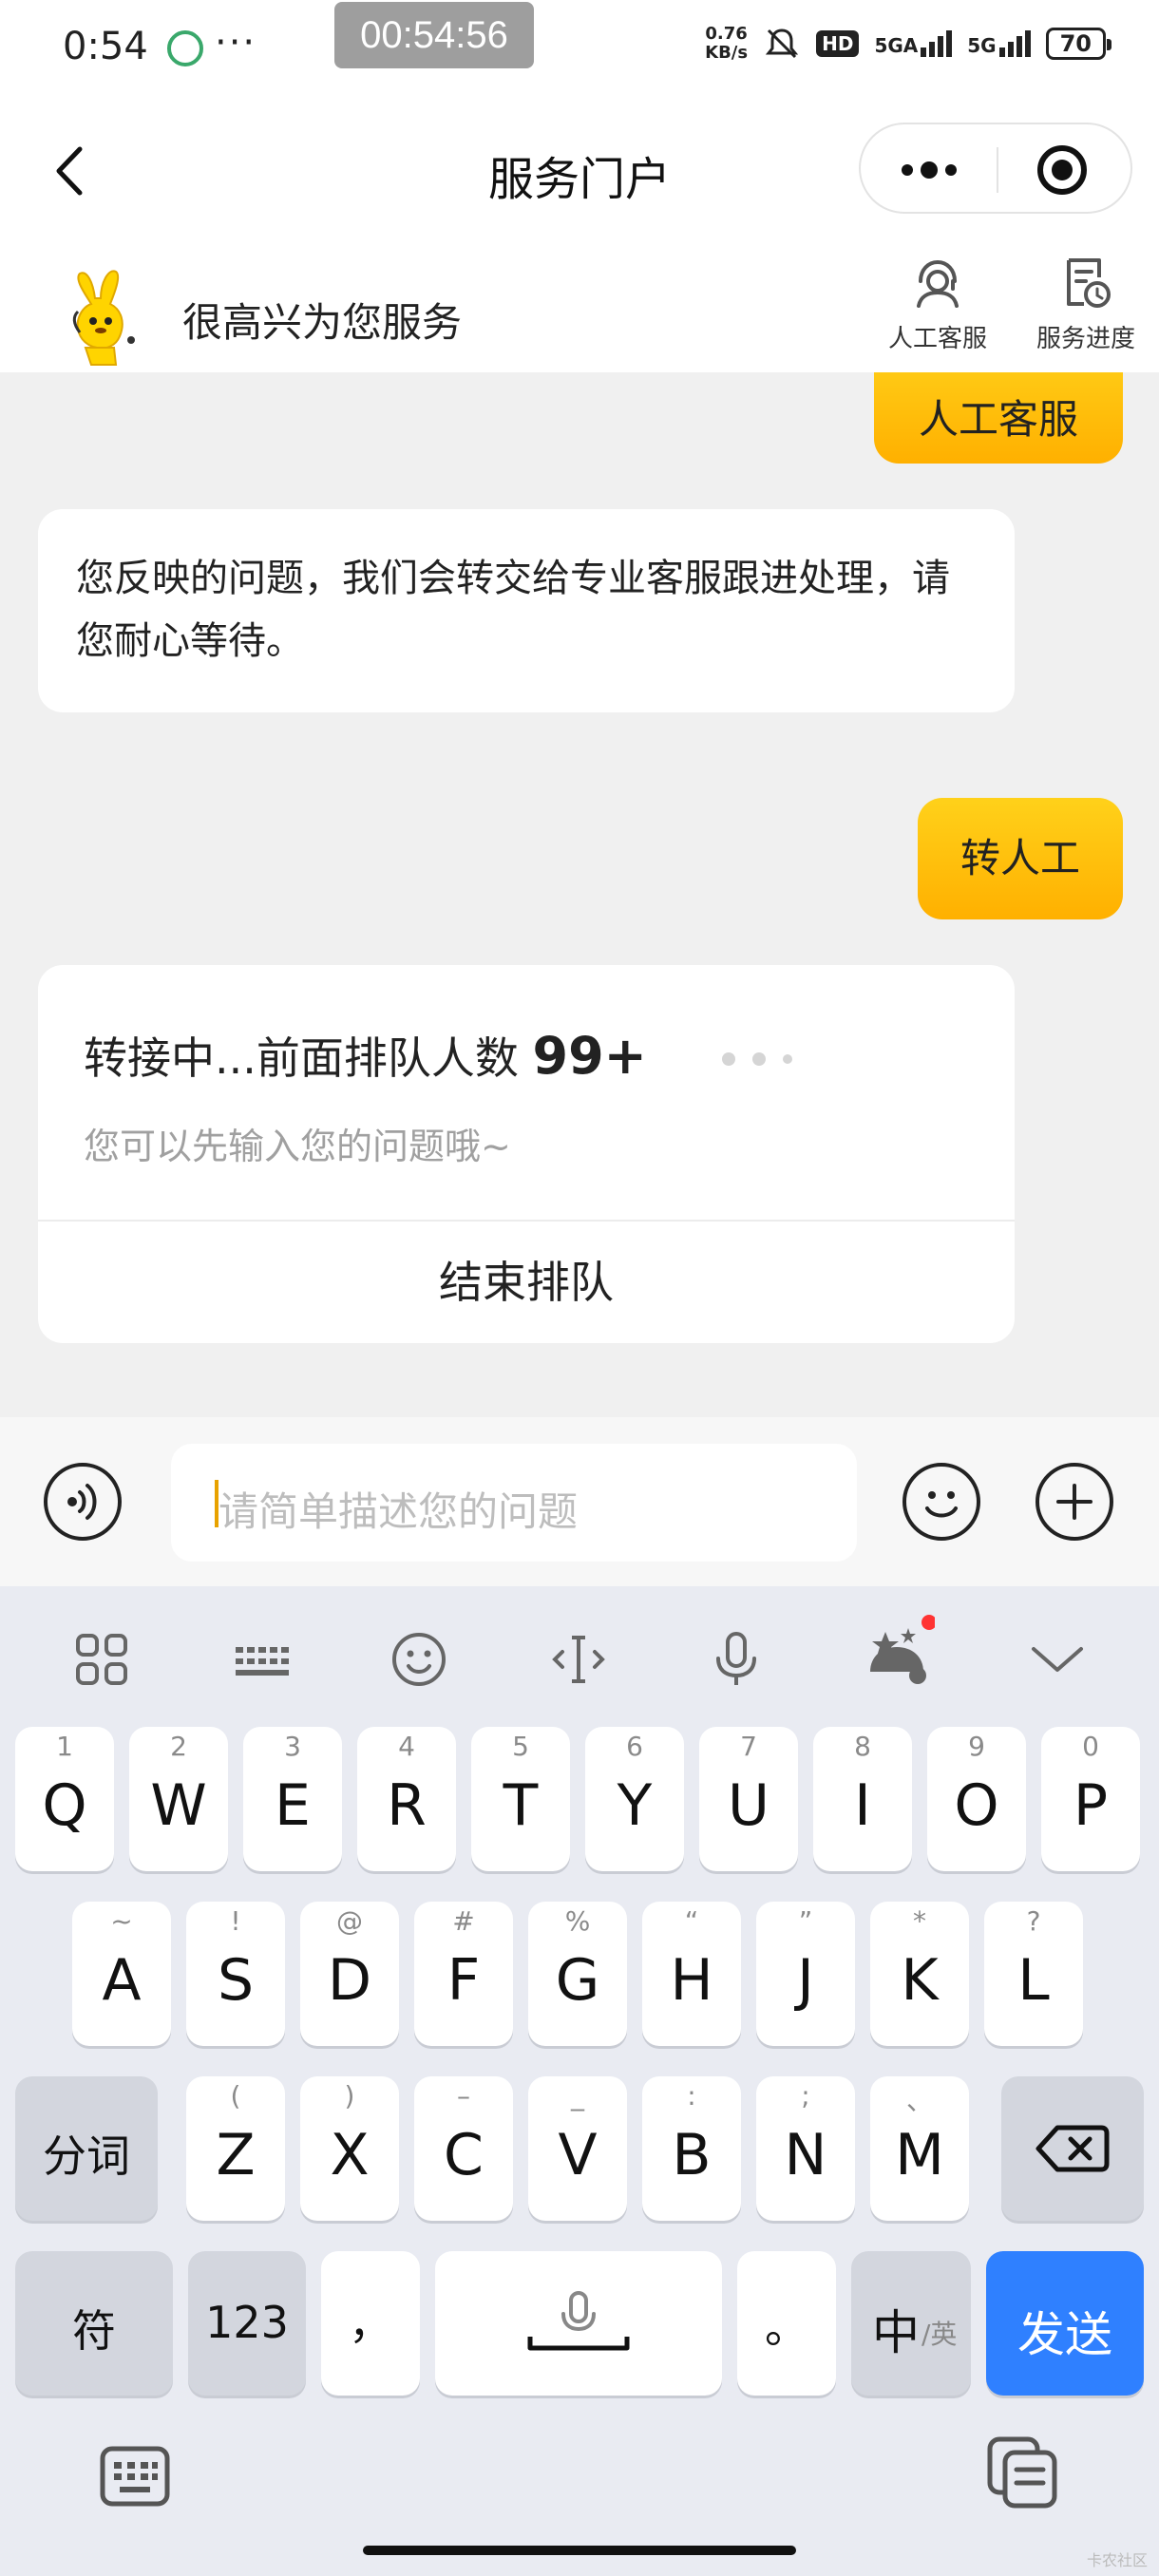 The height and width of the screenshot is (2576, 1159). I want to click on input-bar: 请简单描述您的问题, so click(579, 1501).